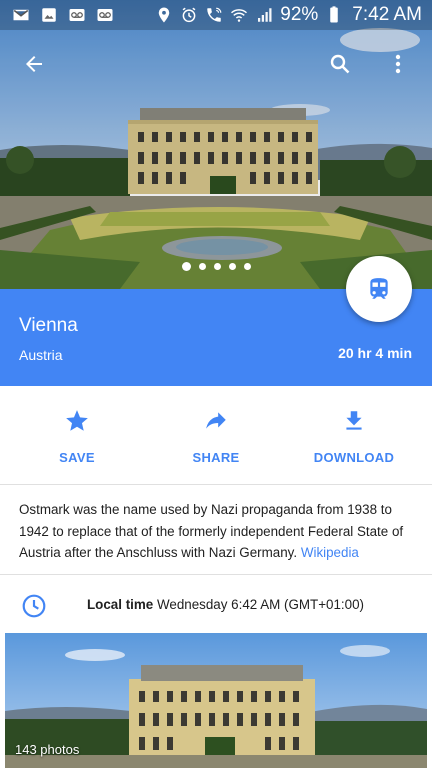 This screenshot has width=432, height=768. I want to click on alarm-icon, so click(189, 15).